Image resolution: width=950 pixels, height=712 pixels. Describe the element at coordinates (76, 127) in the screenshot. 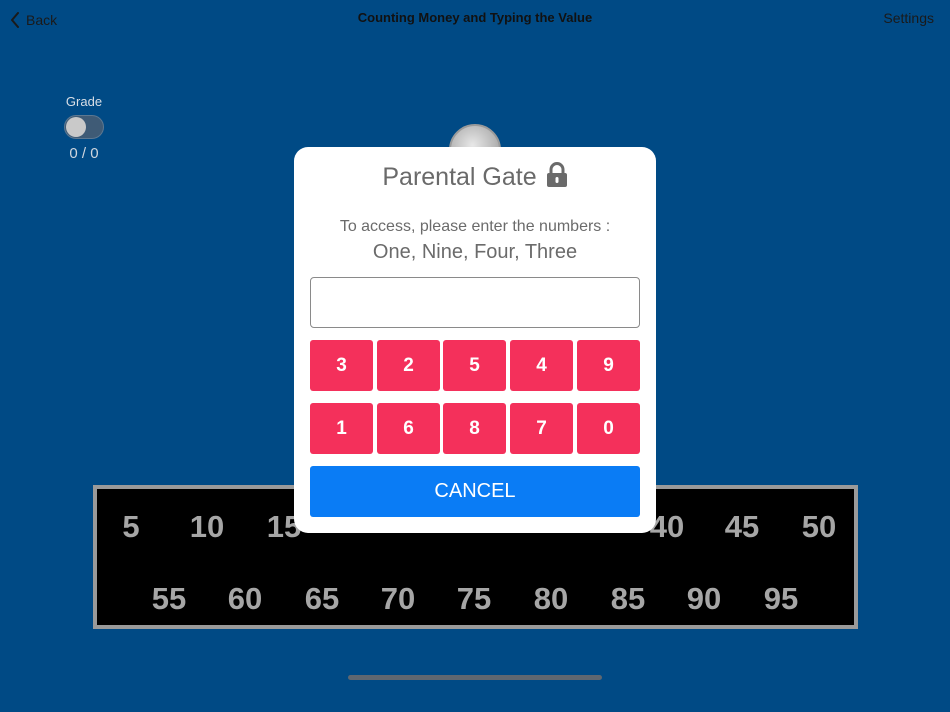

I see `toggle-knob` at that location.